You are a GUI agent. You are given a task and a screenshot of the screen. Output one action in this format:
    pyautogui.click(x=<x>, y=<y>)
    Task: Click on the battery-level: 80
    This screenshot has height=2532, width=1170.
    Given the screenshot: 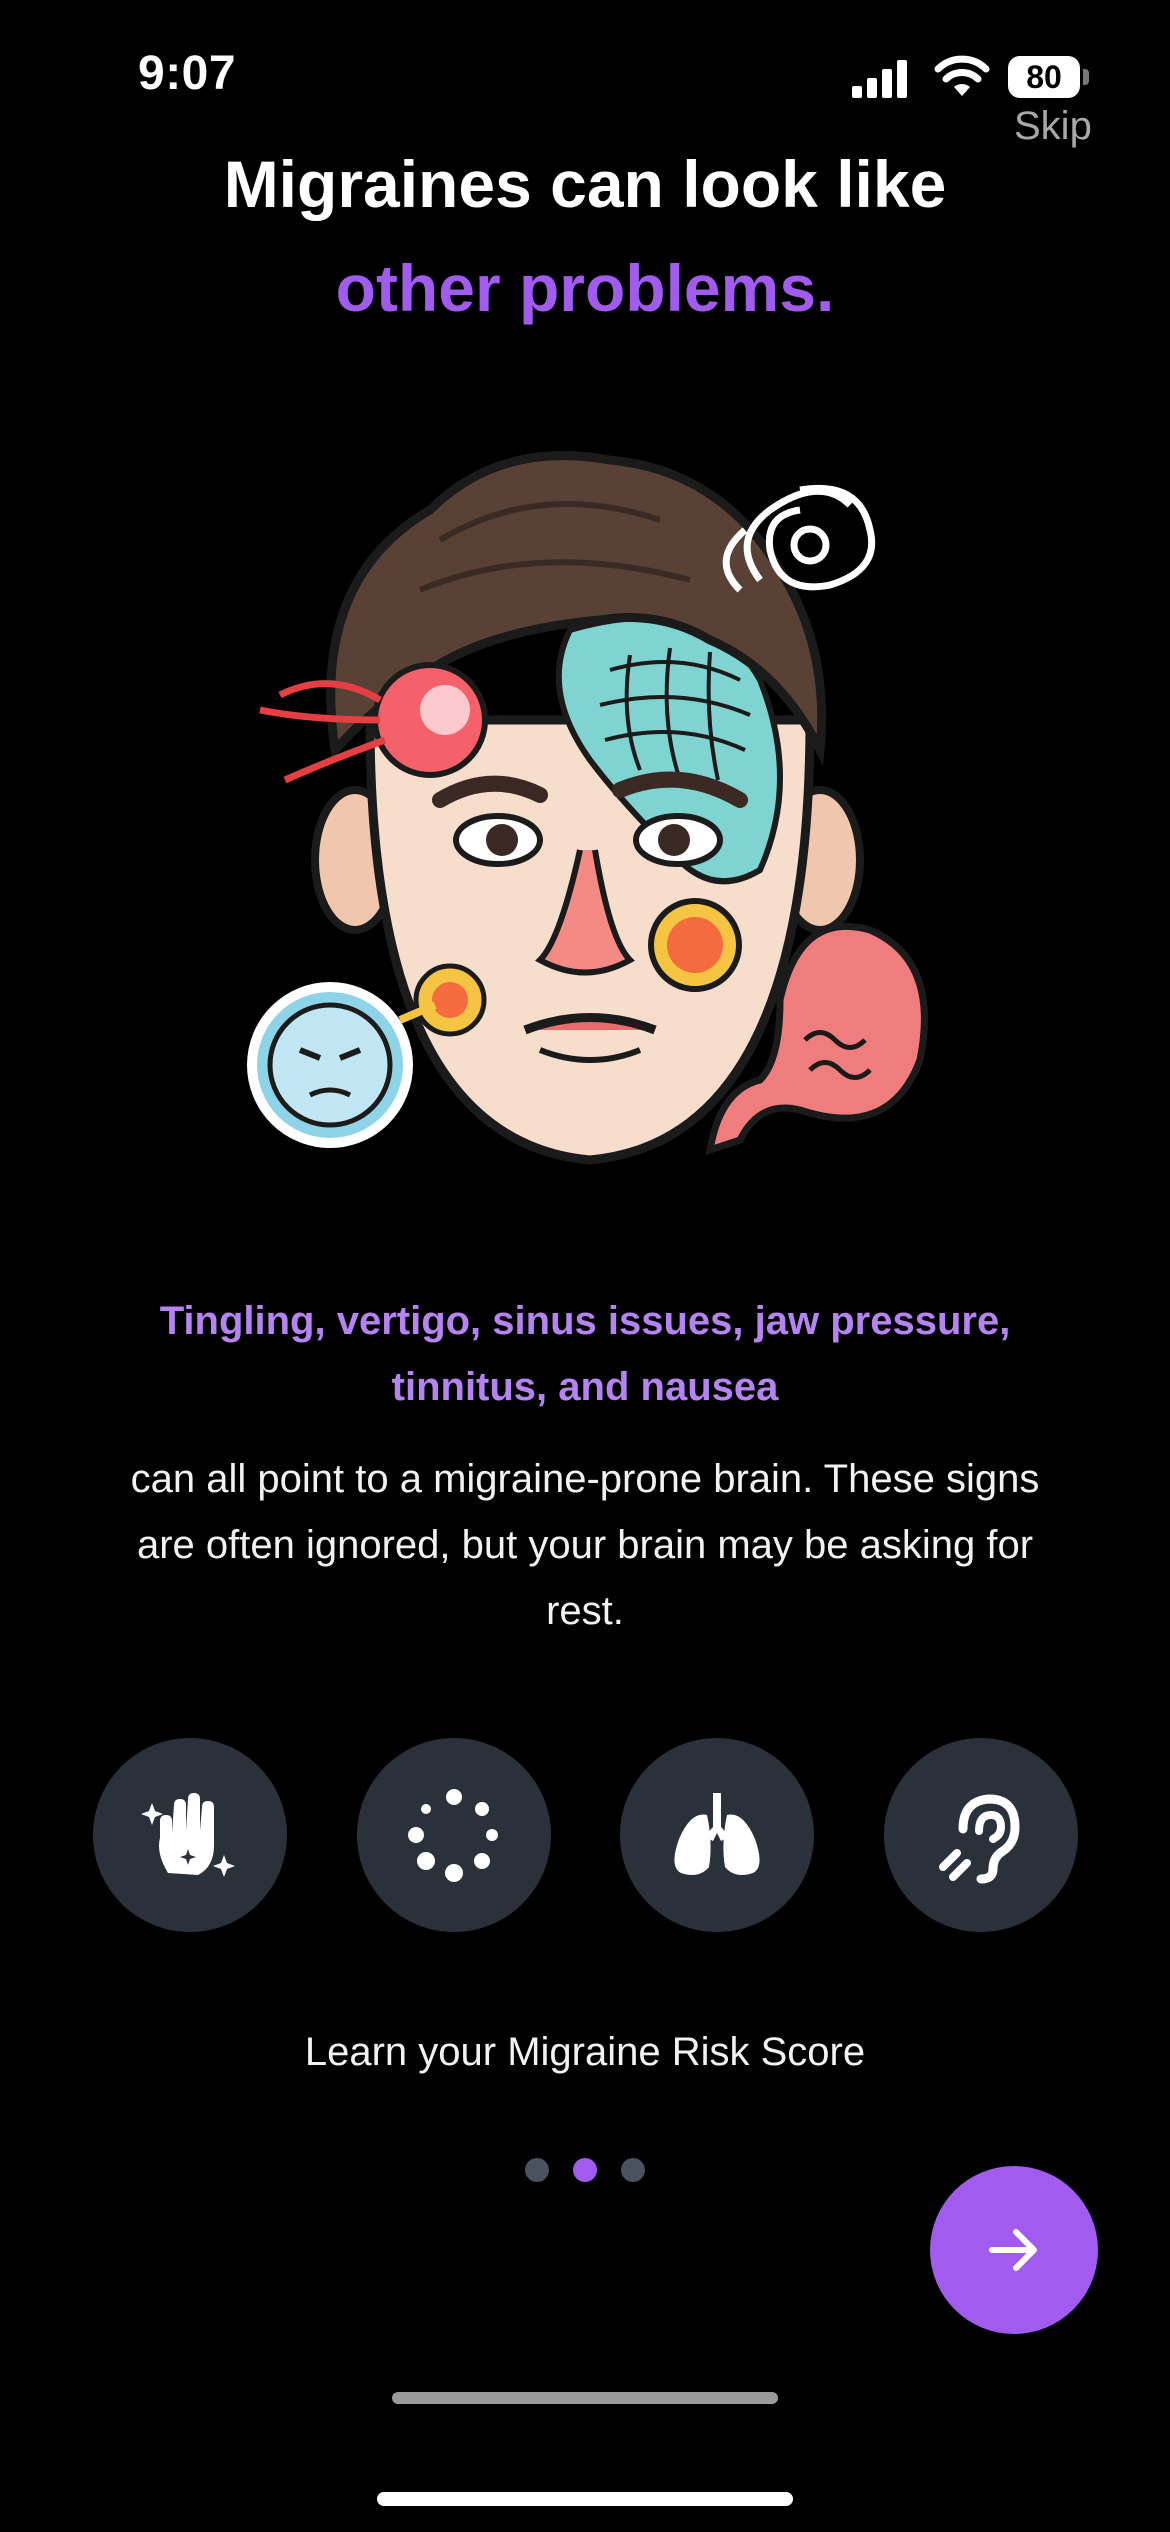 What is the action you would take?
    pyautogui.click(x=1044, y=77)
    